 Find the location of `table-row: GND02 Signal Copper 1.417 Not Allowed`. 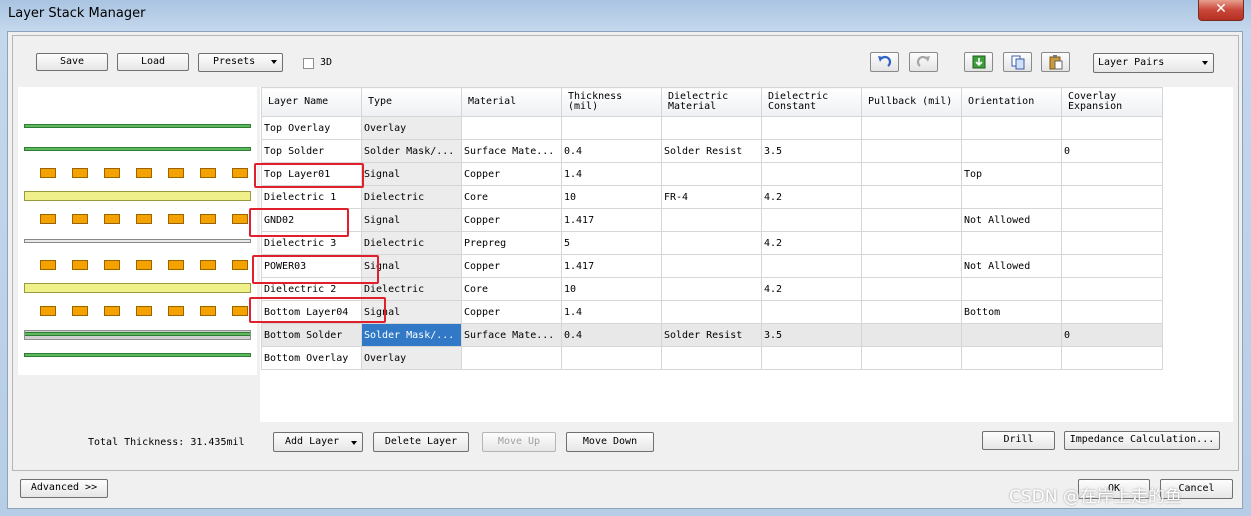

table-row: GND02 Signal Copper 1.417 Not Allowed is located at coordinates (712, 220).